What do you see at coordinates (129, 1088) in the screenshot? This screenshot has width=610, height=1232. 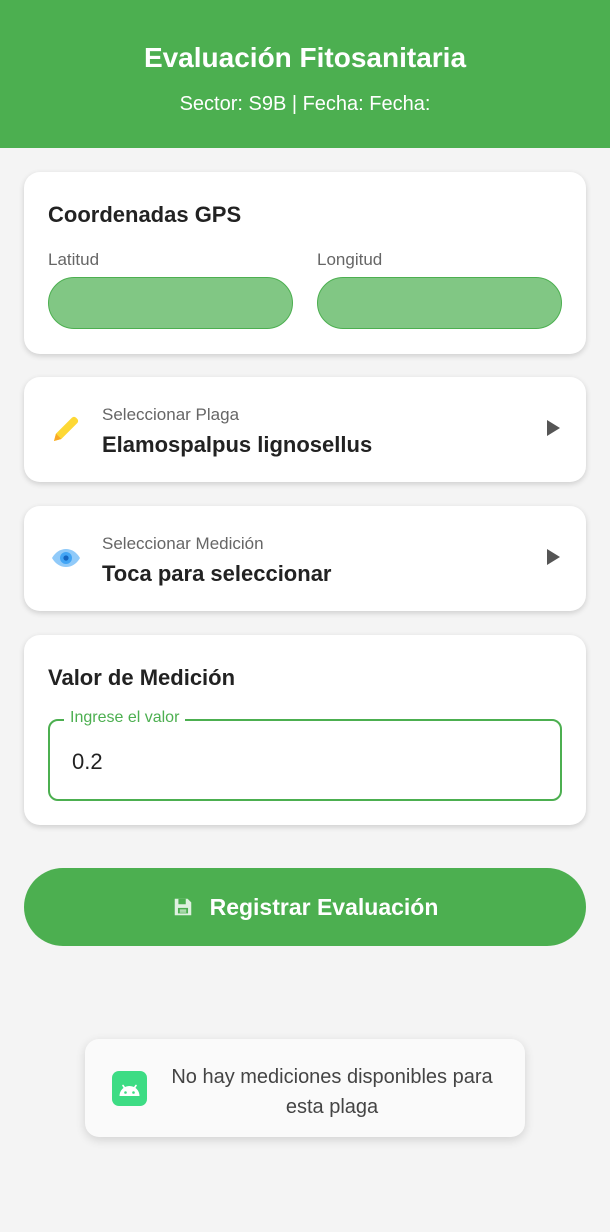 I see `android-icon` at bounding box center [129, 1088].